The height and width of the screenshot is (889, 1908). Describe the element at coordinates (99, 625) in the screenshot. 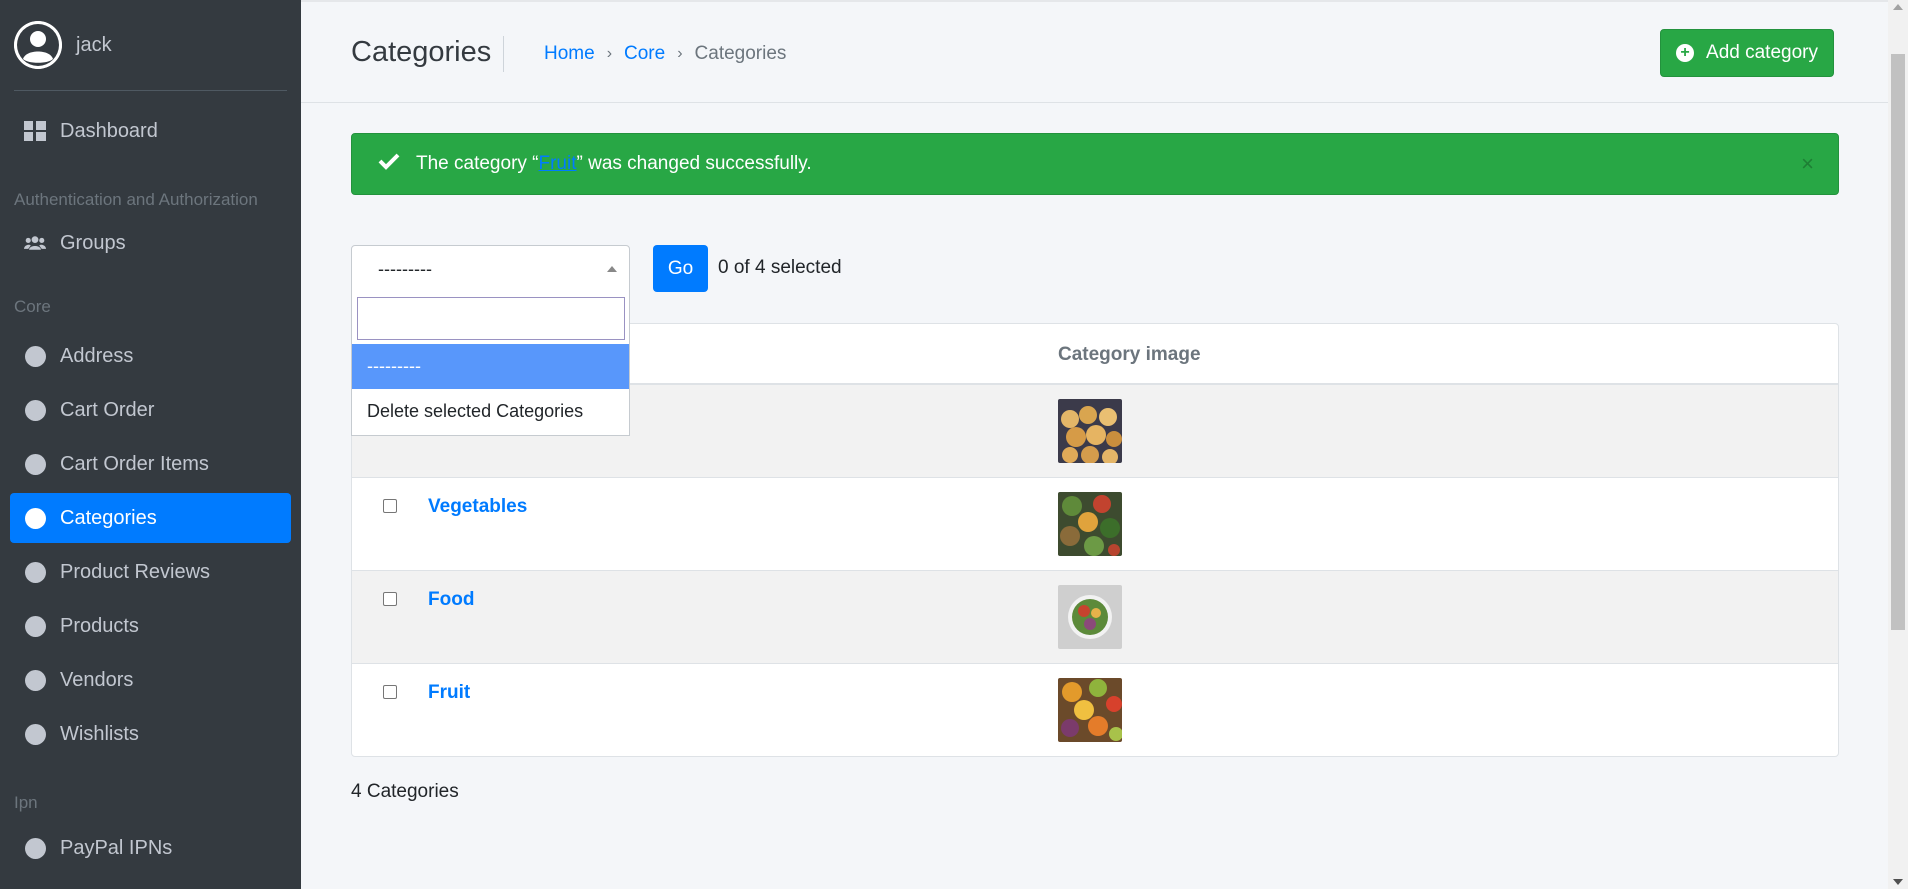

I see `sidebar-item-label: Products` at that location.